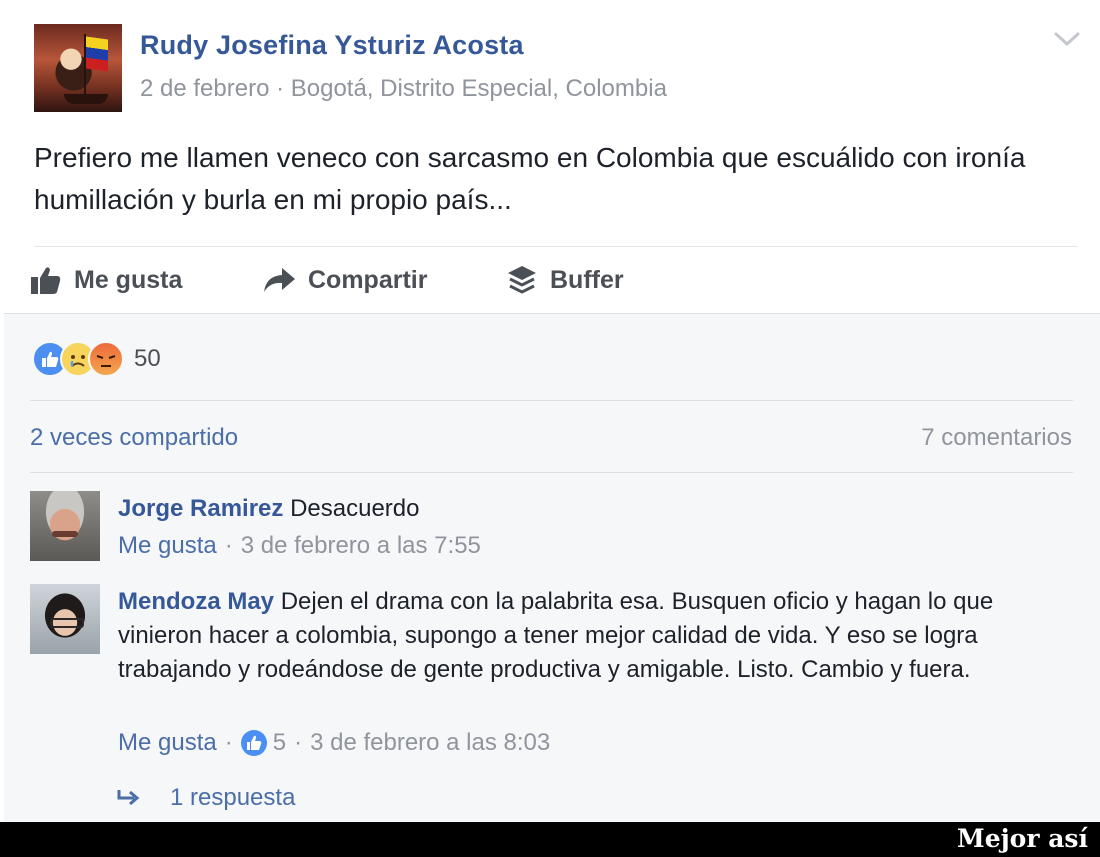  Describe the element at coordinates (200, 508) in the screenshot. I see `commenter-name: Jorge Ramirez` at that location.